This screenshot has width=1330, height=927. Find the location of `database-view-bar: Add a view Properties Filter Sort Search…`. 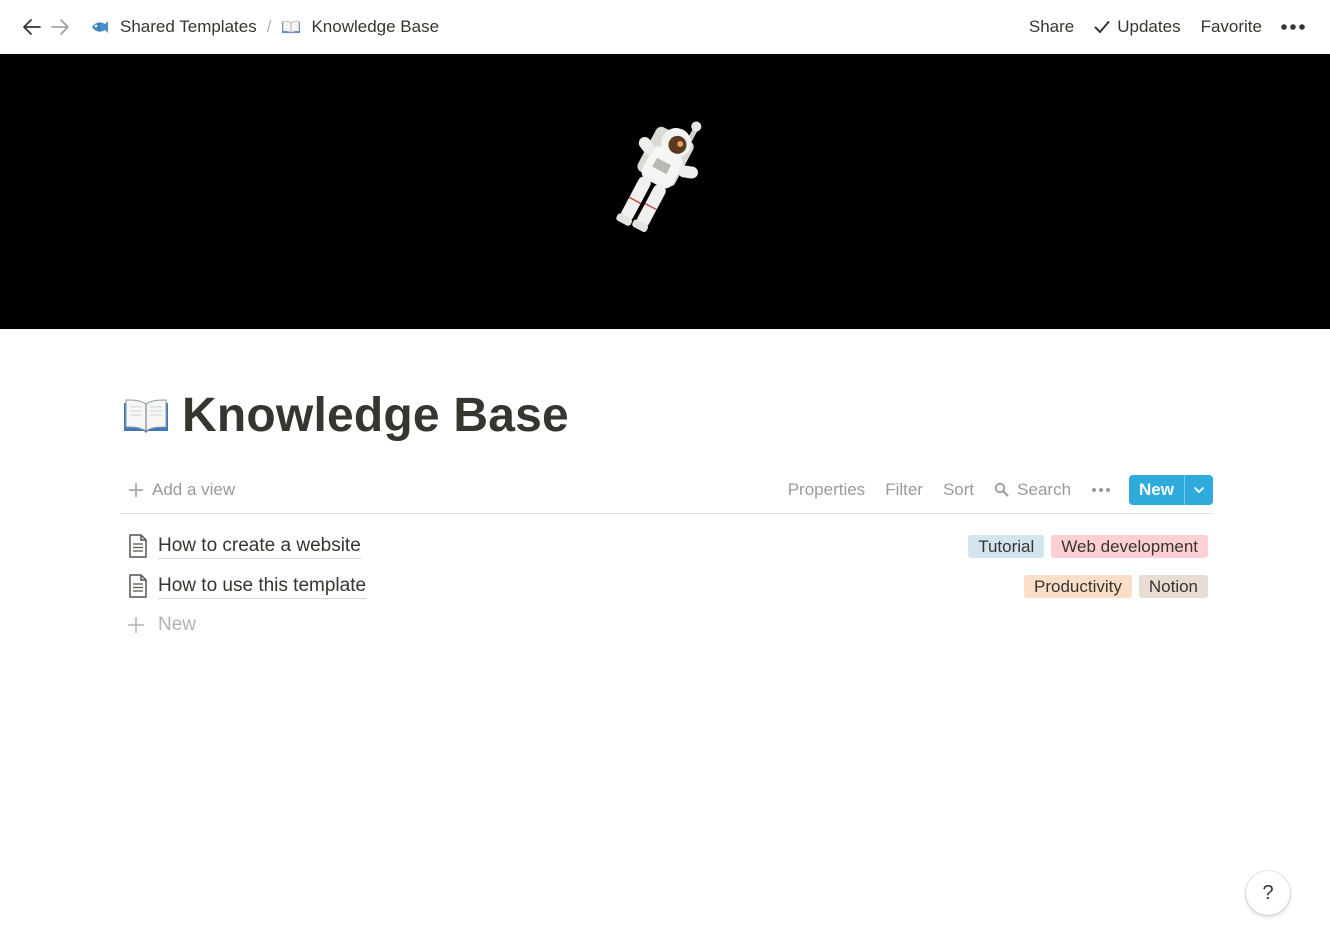

database-view-bar: Add a view Properties Filter Sort Search… is located at coordinates (666, 492).